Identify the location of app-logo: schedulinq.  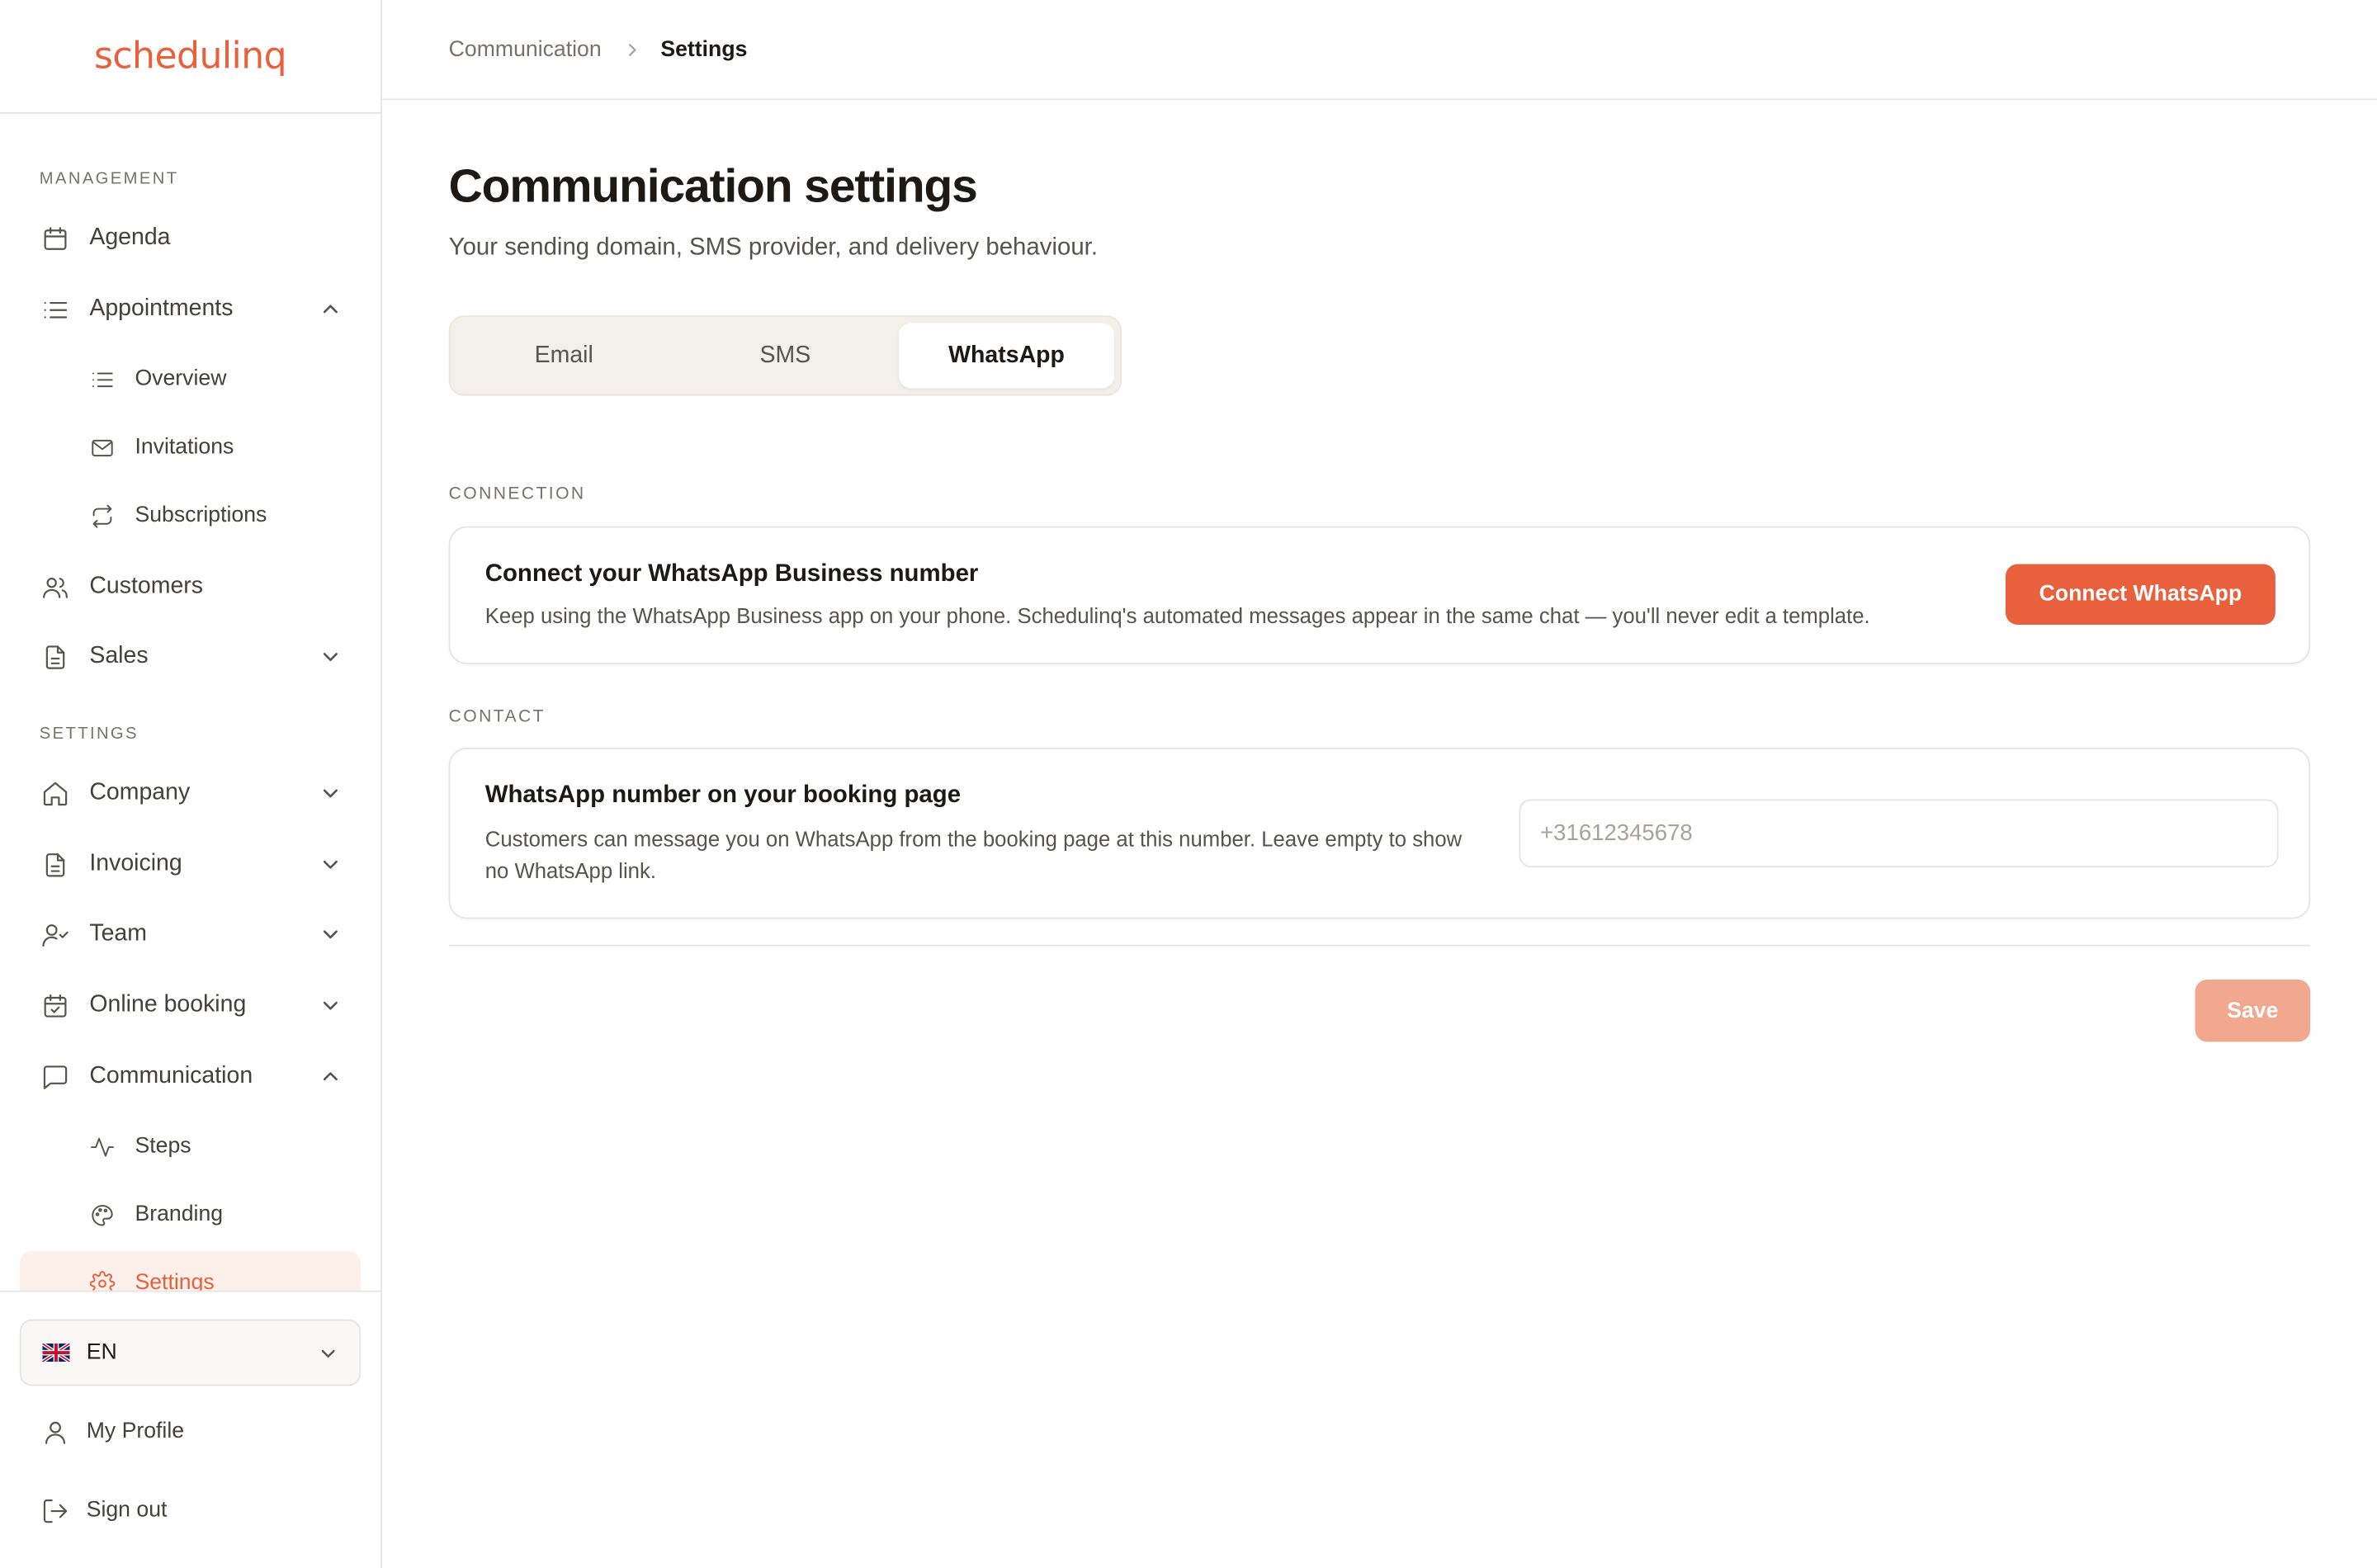
(190, 56).